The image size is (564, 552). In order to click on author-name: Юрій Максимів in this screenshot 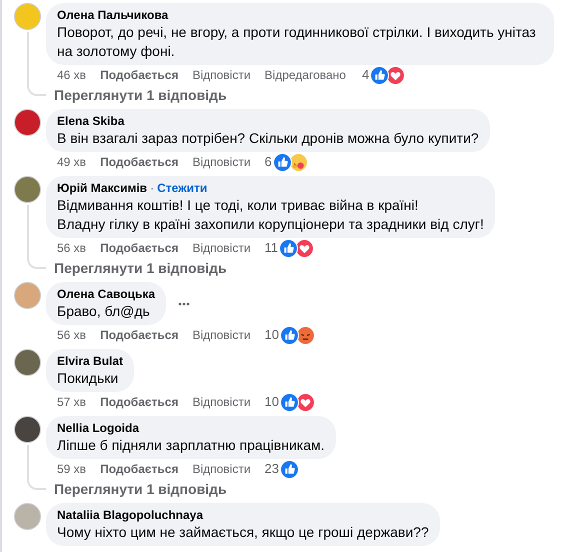, I will do `click(102, 188)`.